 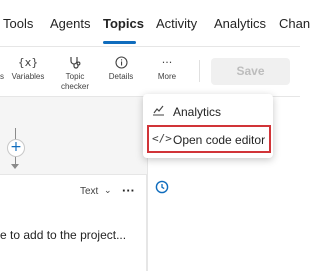 I want to click on tab-topics: Topics, so click(x=123, y=23).